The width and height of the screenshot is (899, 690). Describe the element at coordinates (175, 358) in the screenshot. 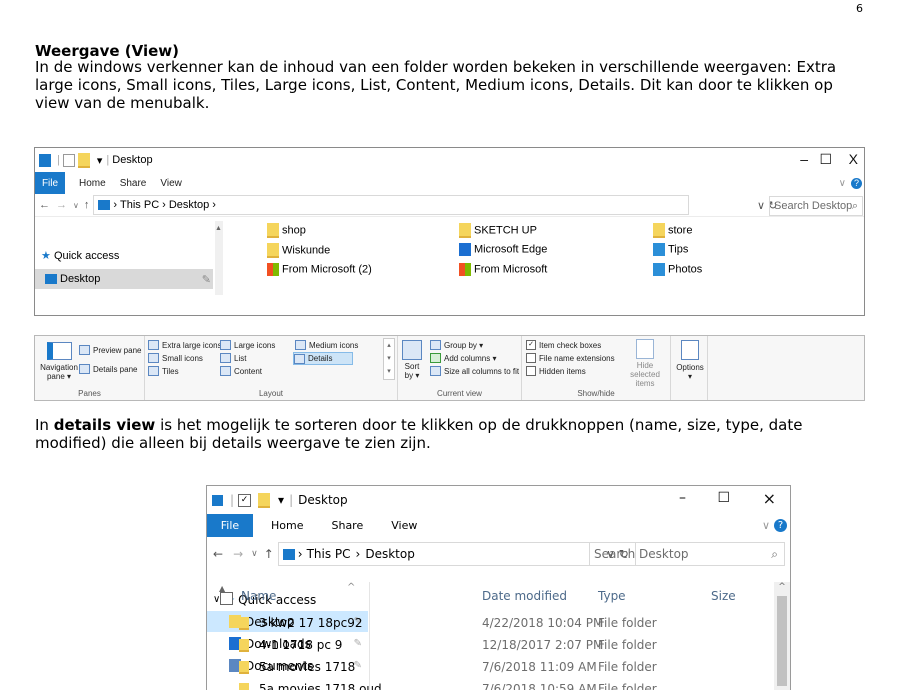

I see `small-icons-option: Small icons` at that location.